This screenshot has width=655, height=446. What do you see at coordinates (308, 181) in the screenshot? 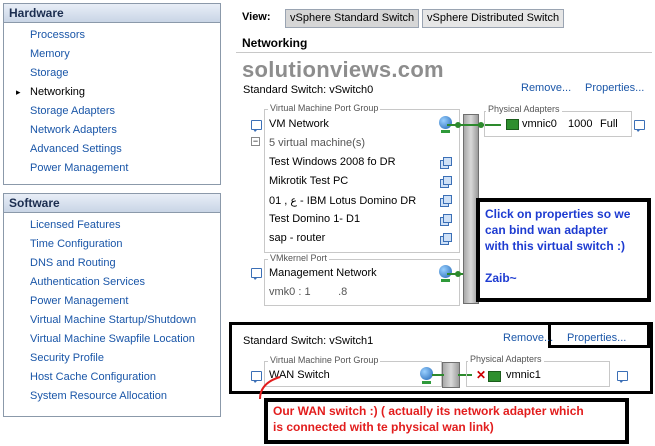
I see `vm-list-item: Mikrotik Test PC` at bounding box center [308, 181].